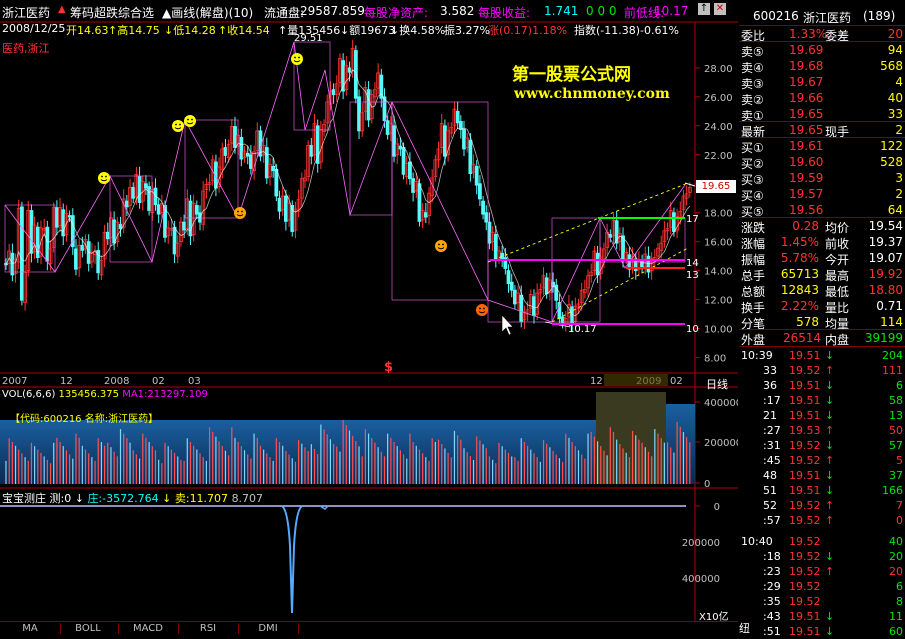  What do you see at coordinates (718, 301) in the screenshot?
I see `price-tick-label: 12.00` at bounding box center [718, 301].